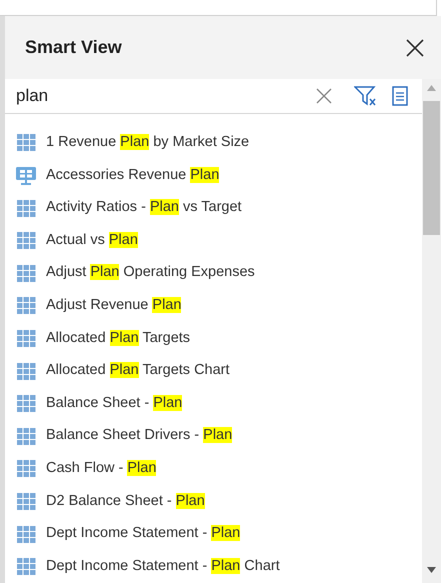 The height and width of the screenshot is (583, 441). What do you see at coordinates (26, 175) in the screenshot?
I see `monitor-icon` at bounding box center [26, 175].